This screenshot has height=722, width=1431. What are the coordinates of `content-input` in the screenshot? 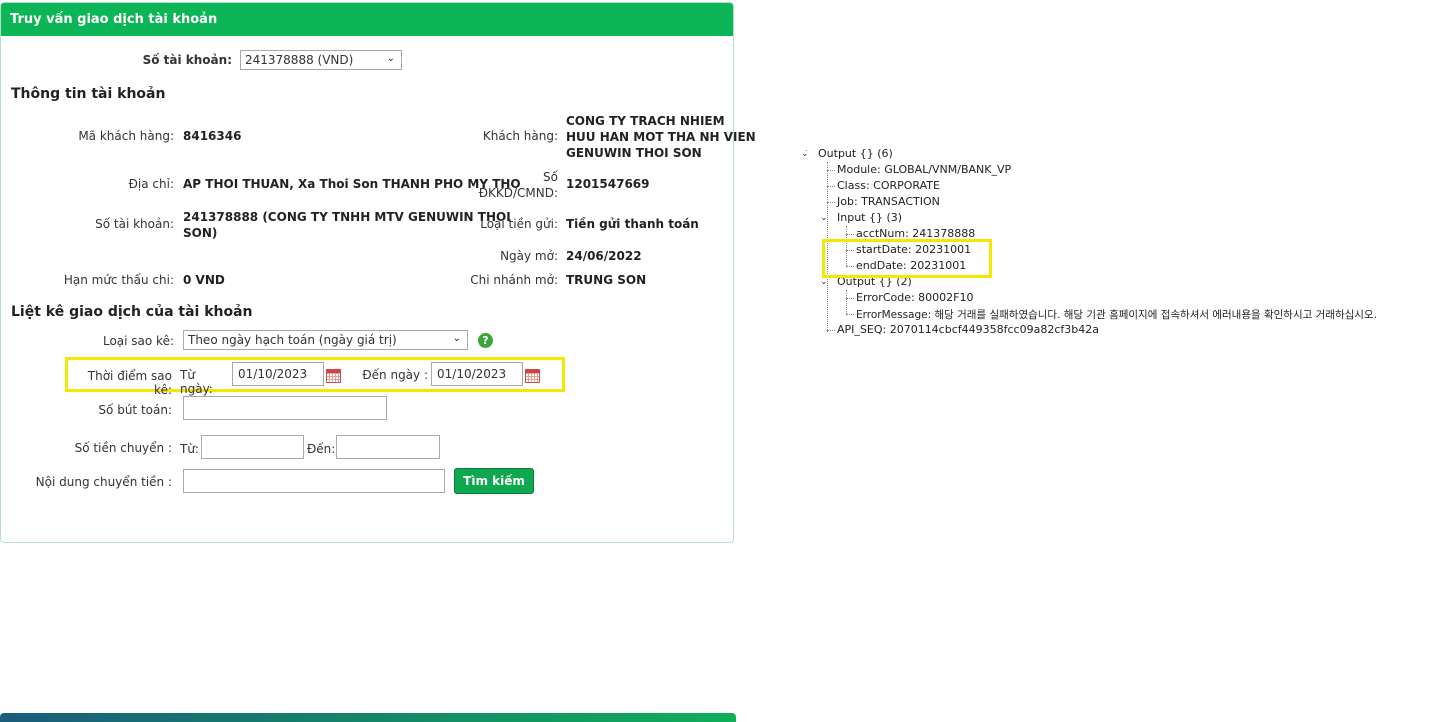 It's located at (314, 481).